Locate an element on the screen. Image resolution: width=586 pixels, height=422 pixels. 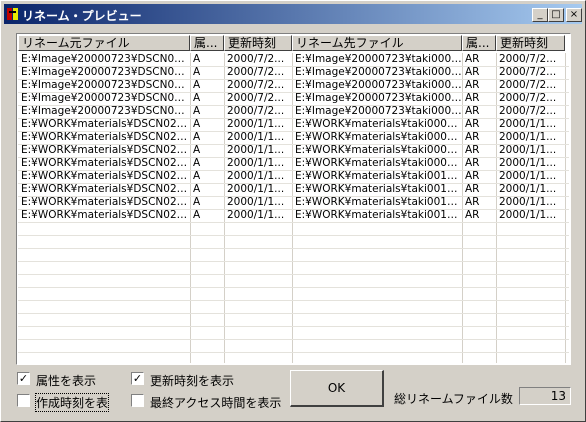
minimize-icon: _ is located at coordinates (540, 14).